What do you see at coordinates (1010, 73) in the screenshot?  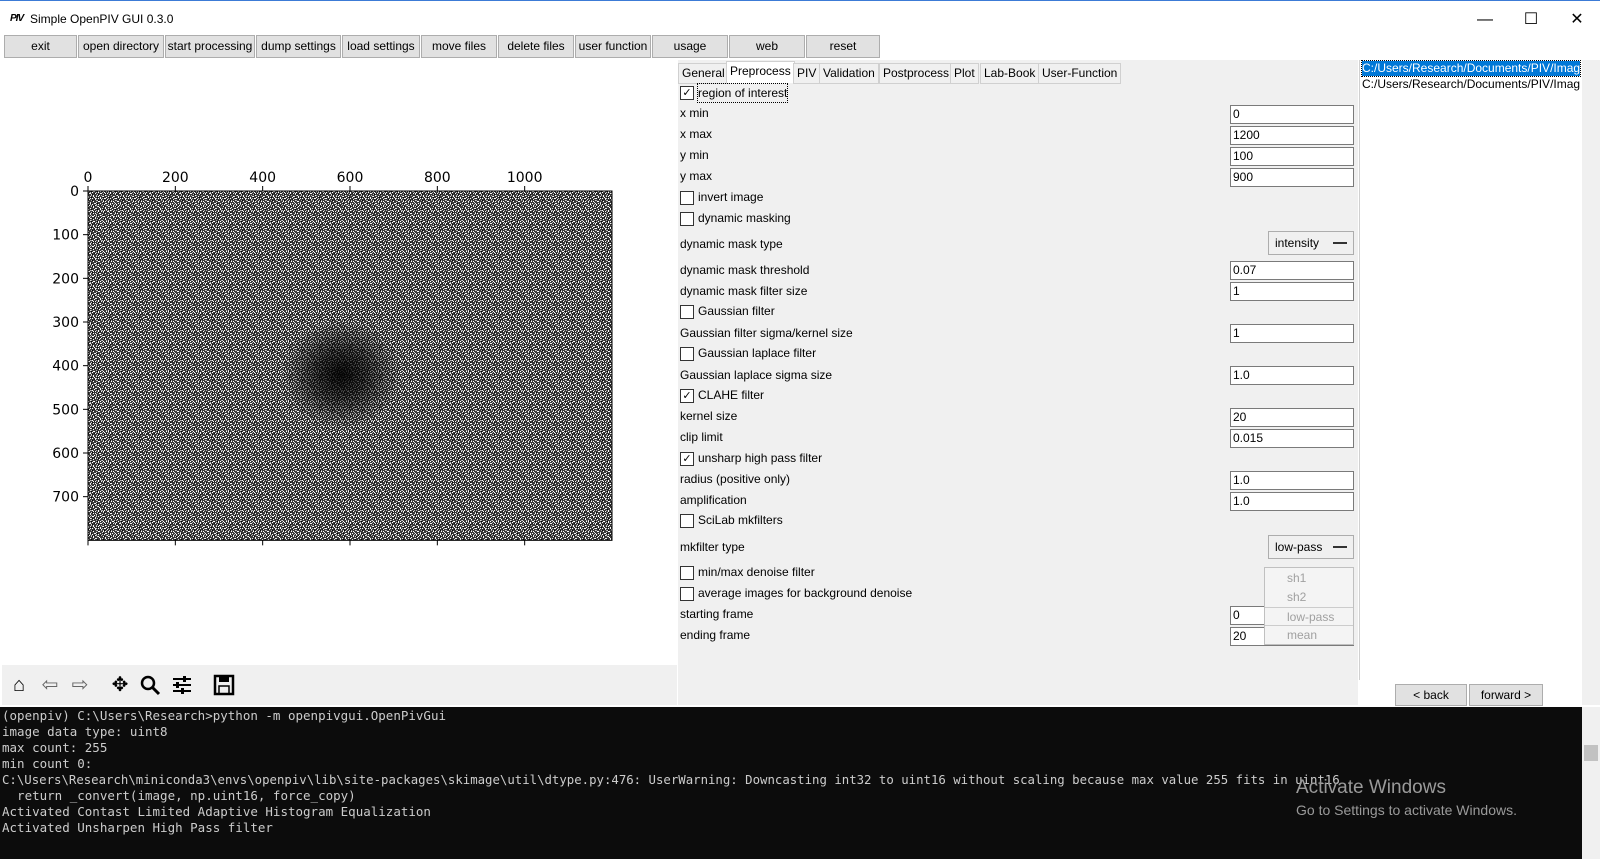 I see `tab-lab-book: Lab-Book` at bounding box center [1010, 73].